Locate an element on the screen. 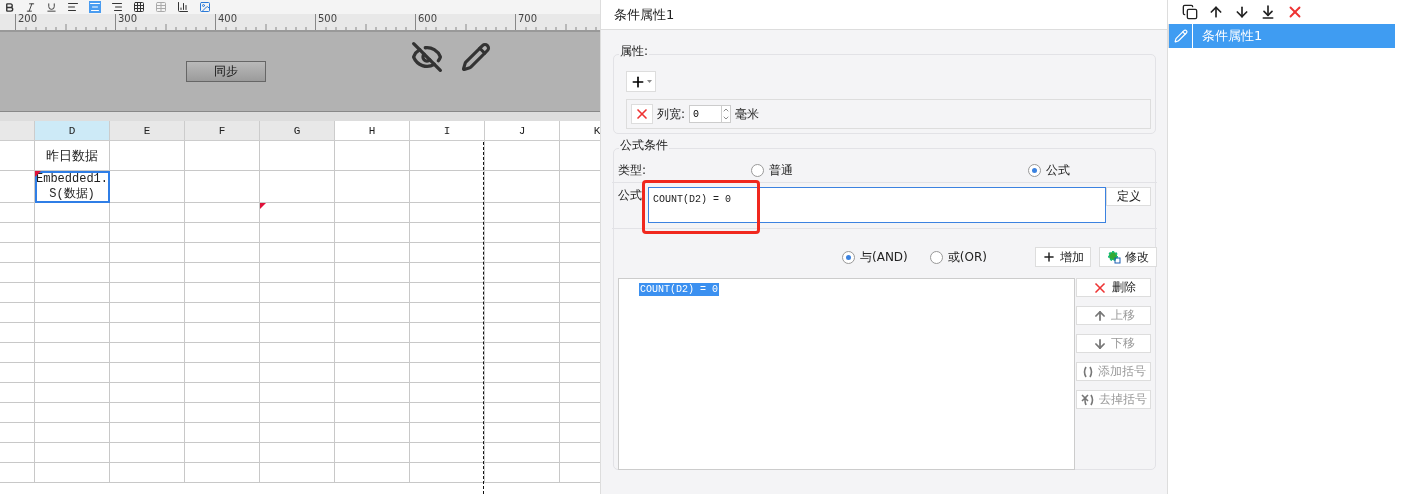 Image resolution: width=1405 pixels, height=494 pixels. table-cell: 昨日数据 is located at coordinates (72, 156).